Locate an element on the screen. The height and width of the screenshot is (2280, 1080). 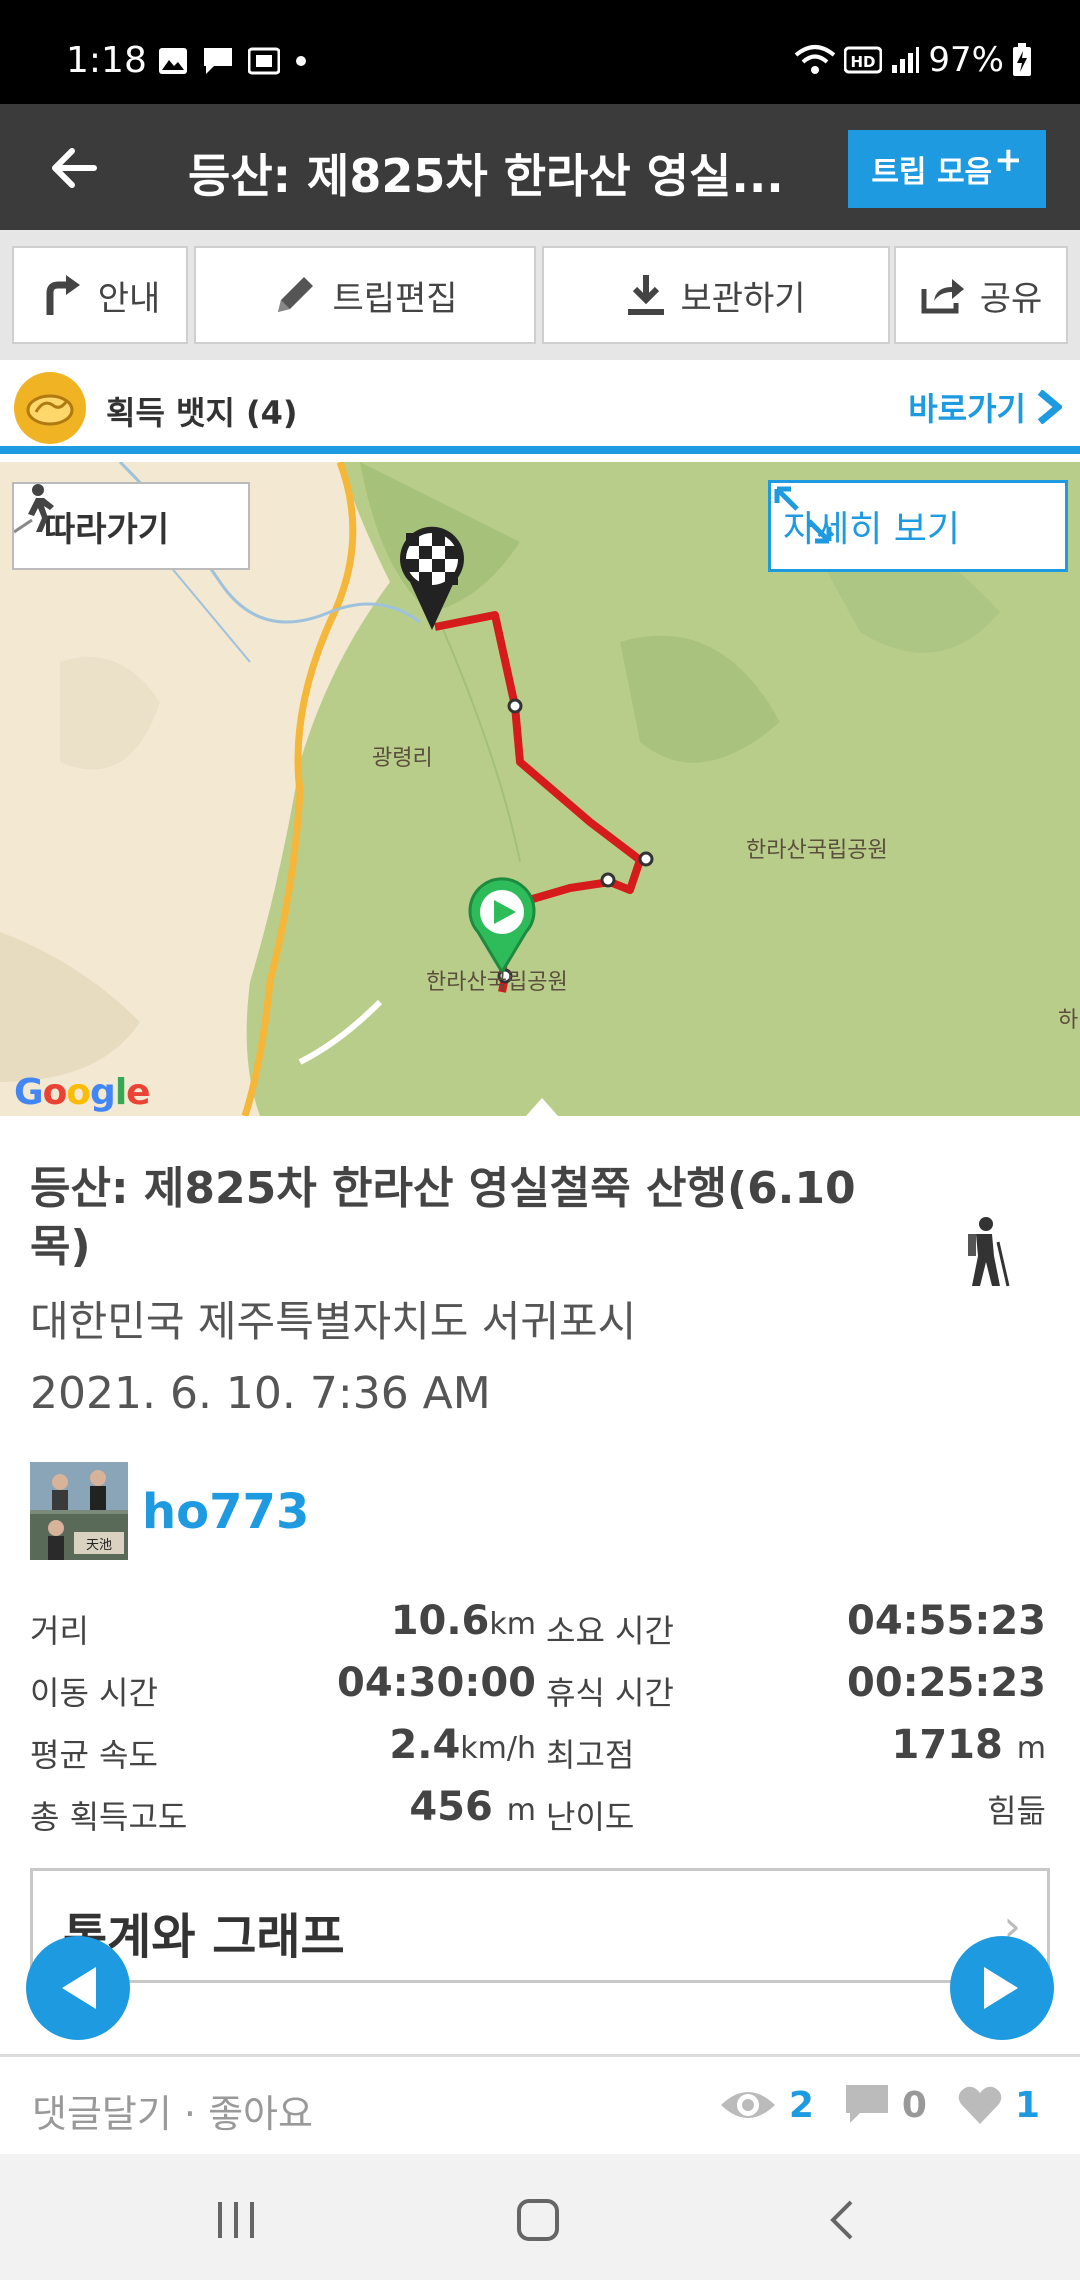
signal-icon is located at coordinates (906, 60).